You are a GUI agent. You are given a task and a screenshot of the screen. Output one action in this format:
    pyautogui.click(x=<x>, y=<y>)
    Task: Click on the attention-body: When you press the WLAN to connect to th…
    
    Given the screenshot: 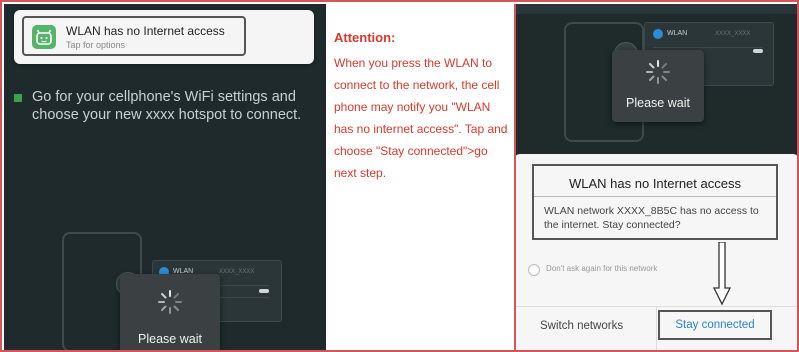 What is the action you would take?
    pyautogui.click(x=421, y=118)
    